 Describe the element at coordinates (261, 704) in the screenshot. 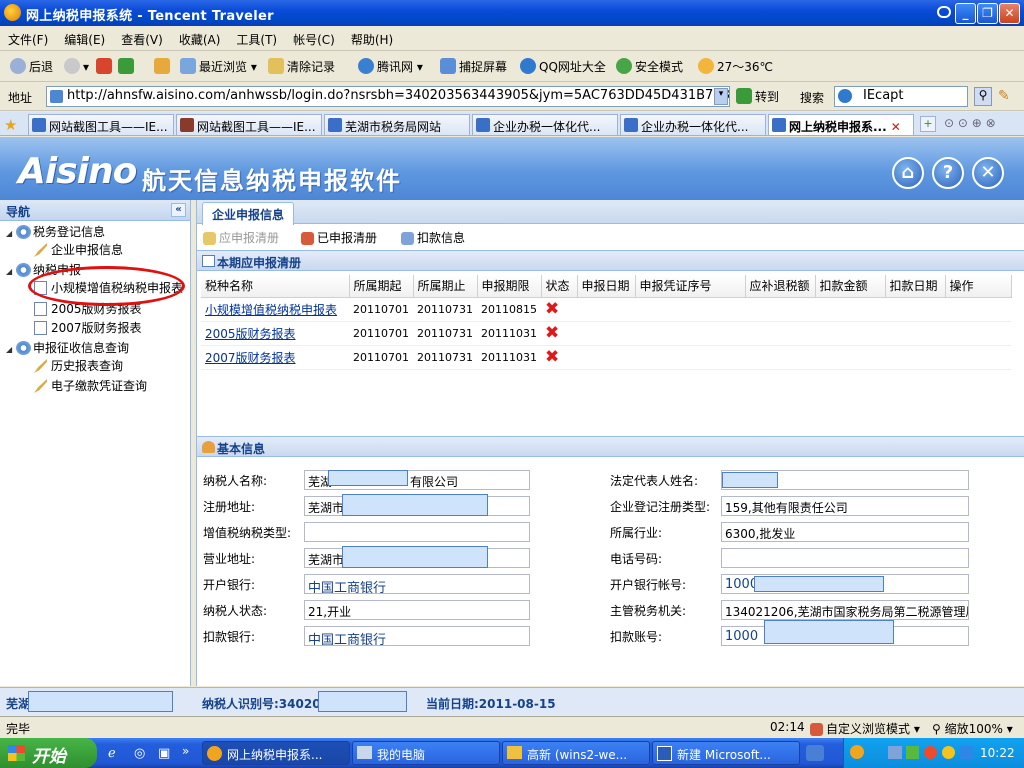

I see `taxpayer-id: 纳税人识别号:34020` at that location.